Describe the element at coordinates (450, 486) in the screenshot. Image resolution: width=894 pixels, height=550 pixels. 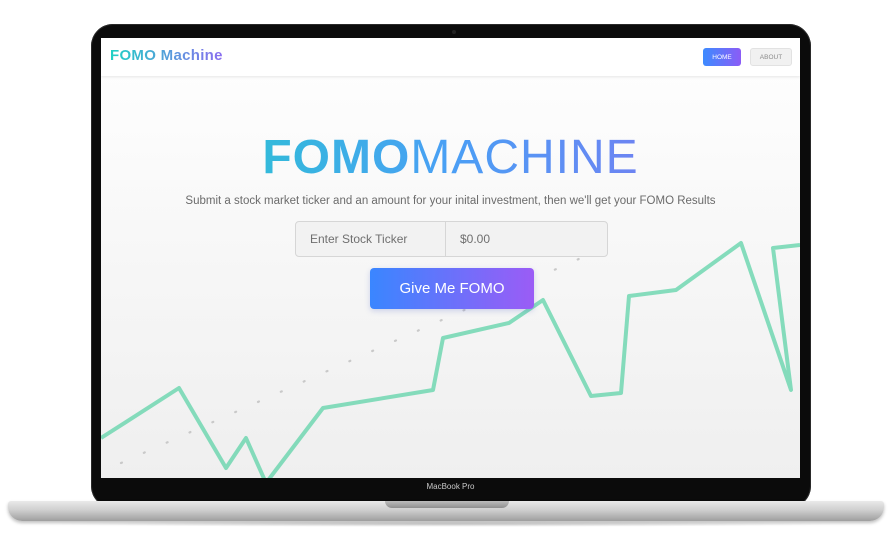
I see `device-label: MacBook Pro` at that location.